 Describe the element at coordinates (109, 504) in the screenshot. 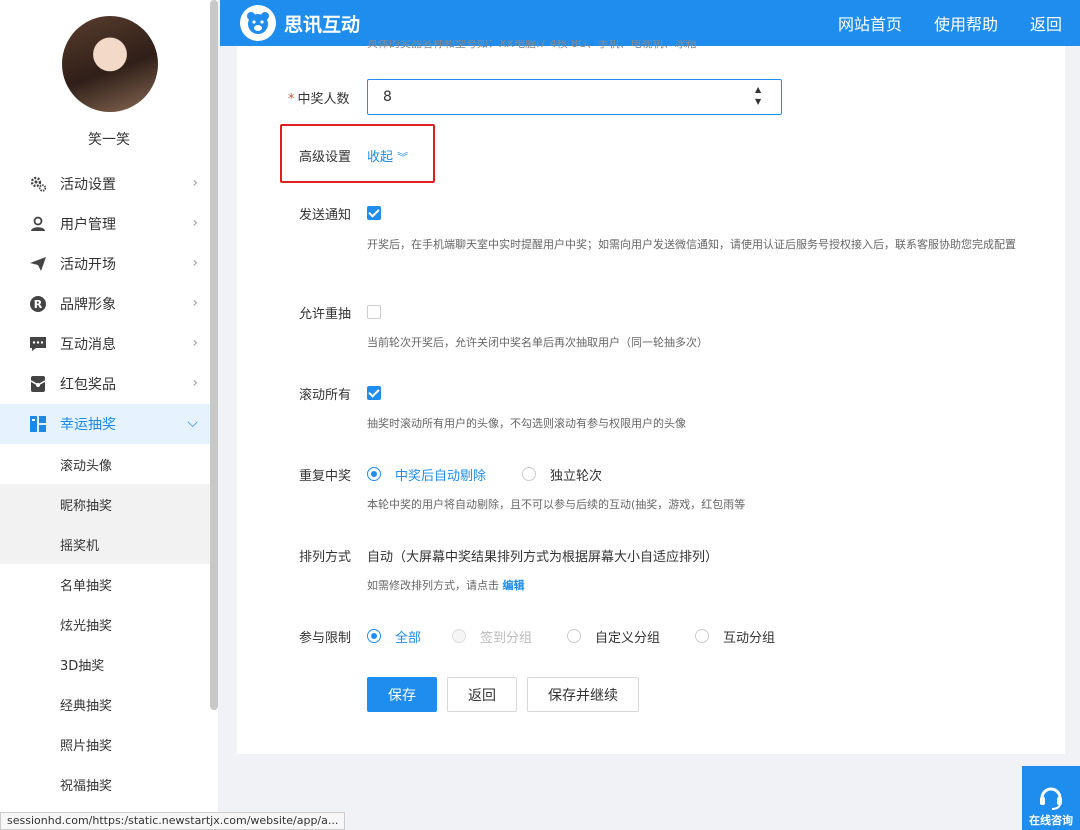

I see `submenu-item-nickname-draw: 昵称抽奖` at that location.